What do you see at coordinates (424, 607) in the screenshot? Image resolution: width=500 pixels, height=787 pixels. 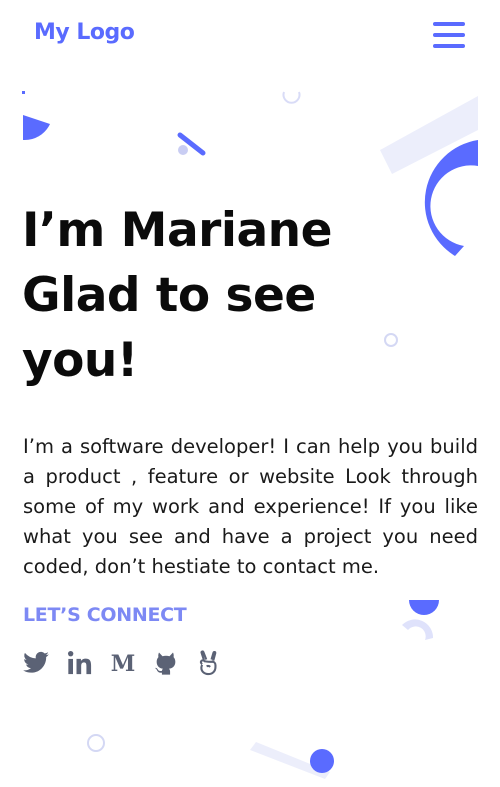 I see `decor-half-disc` at bounding box center [424, 607].